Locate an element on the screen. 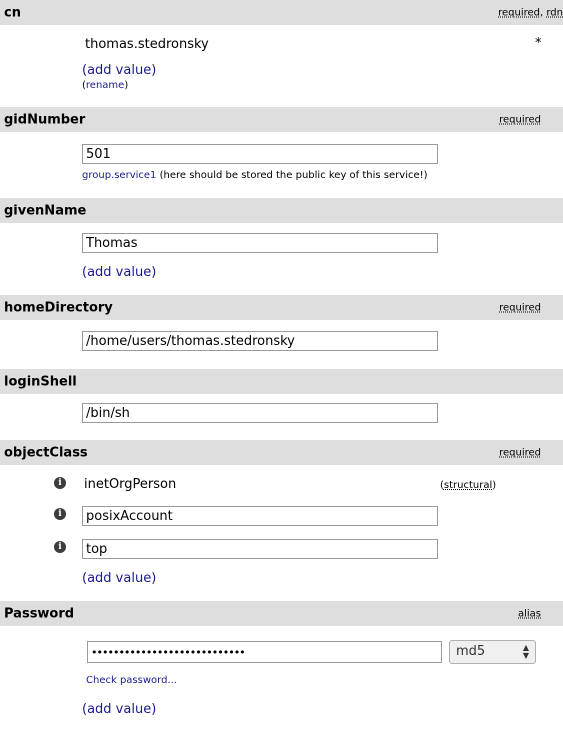 The image size is (563, 731). attr-name-password: Password is located at coordinates (39, 613).